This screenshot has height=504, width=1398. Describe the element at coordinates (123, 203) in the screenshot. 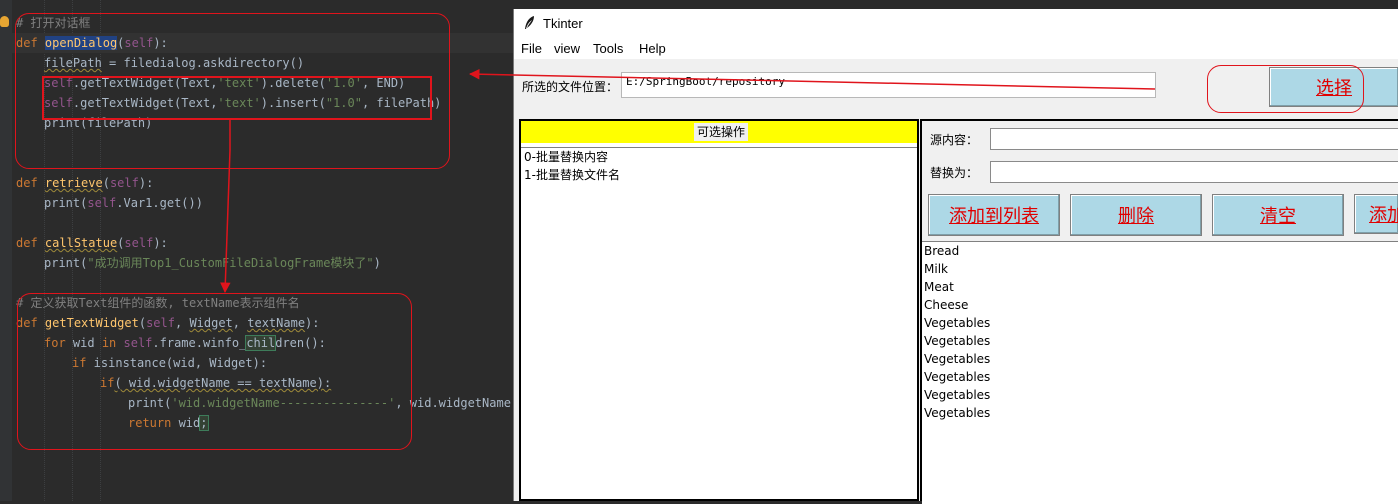

I see `code-line: print(self.Var1.get())` at that location.